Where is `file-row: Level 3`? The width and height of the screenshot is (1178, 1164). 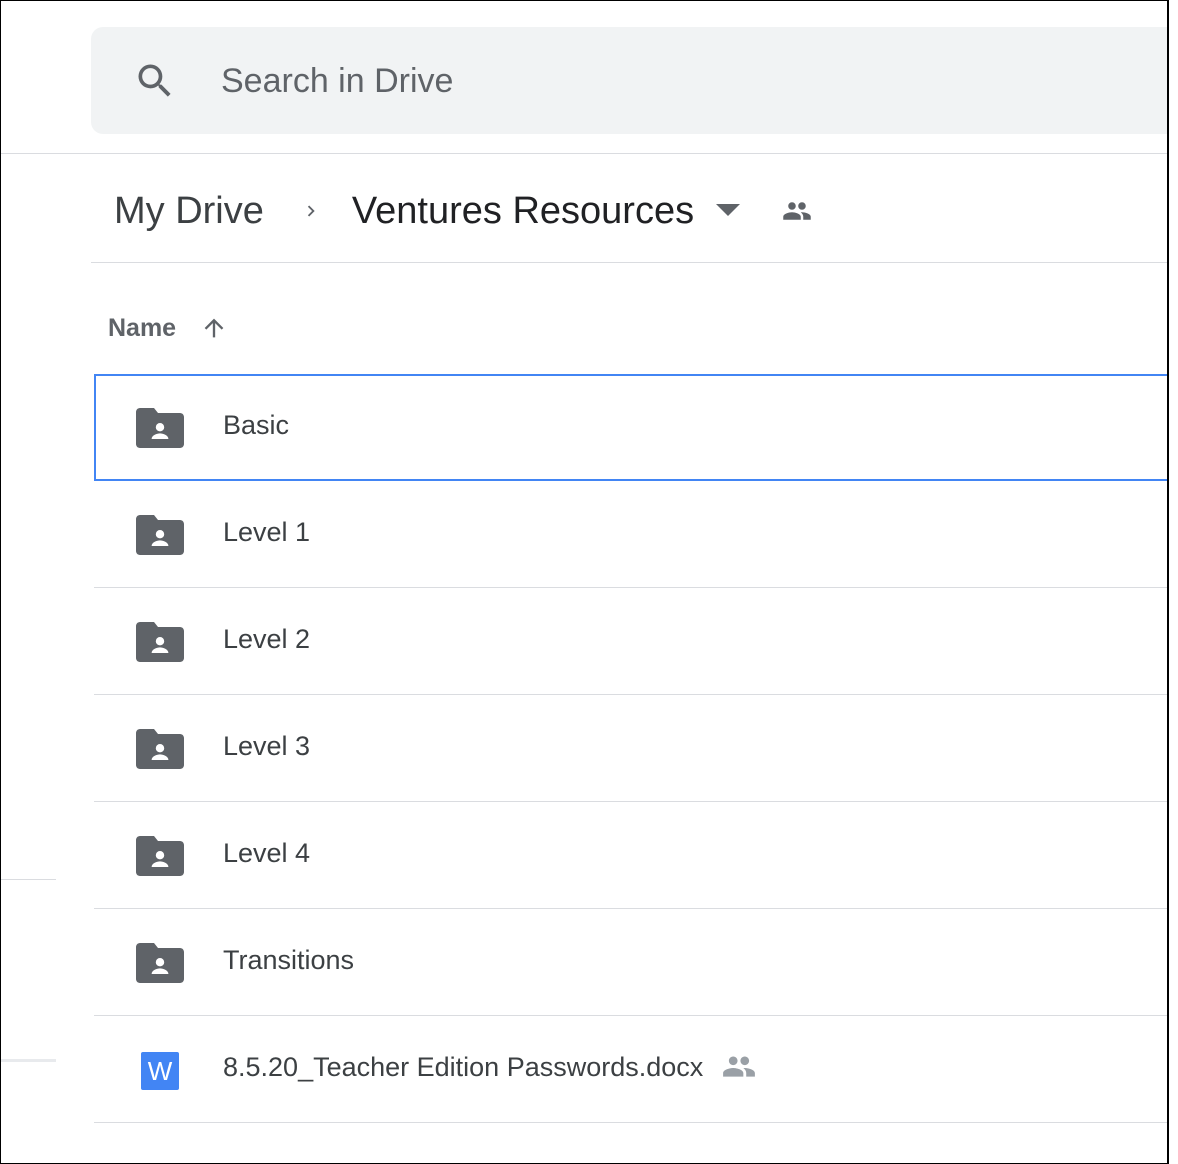 file-row: Level 3 is located at coordinates (630, 748).